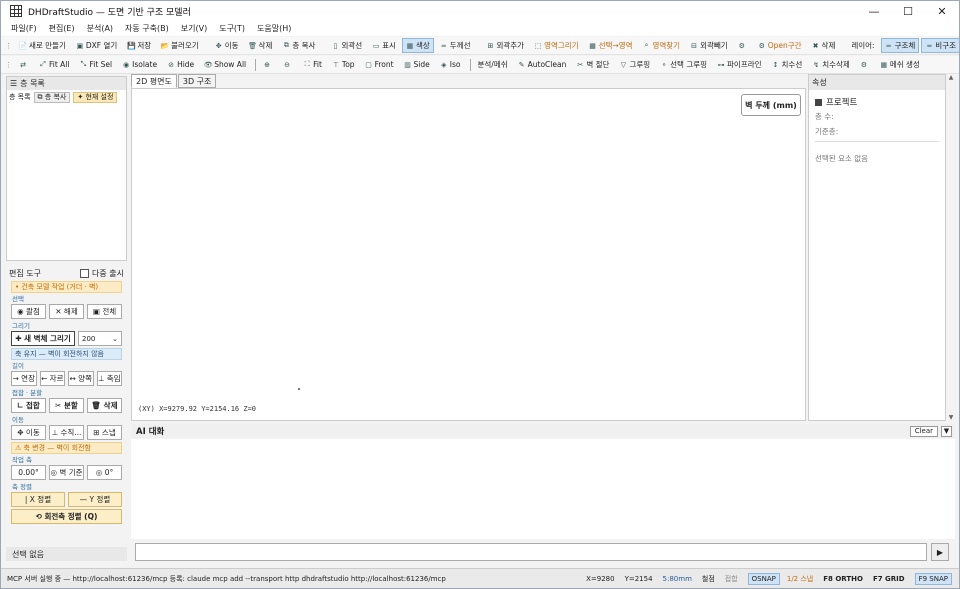 The height and width of the screenshot is (589, 960). I want to click on select-point-button: ◉ 콸점, so click(28, 311).